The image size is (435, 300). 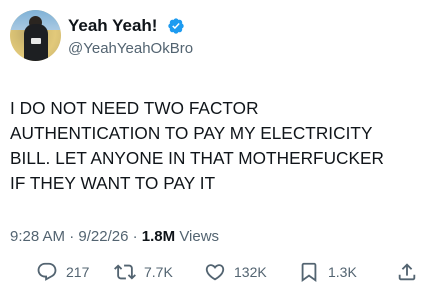 I want to click on share-button, so click(x=407, y=272).